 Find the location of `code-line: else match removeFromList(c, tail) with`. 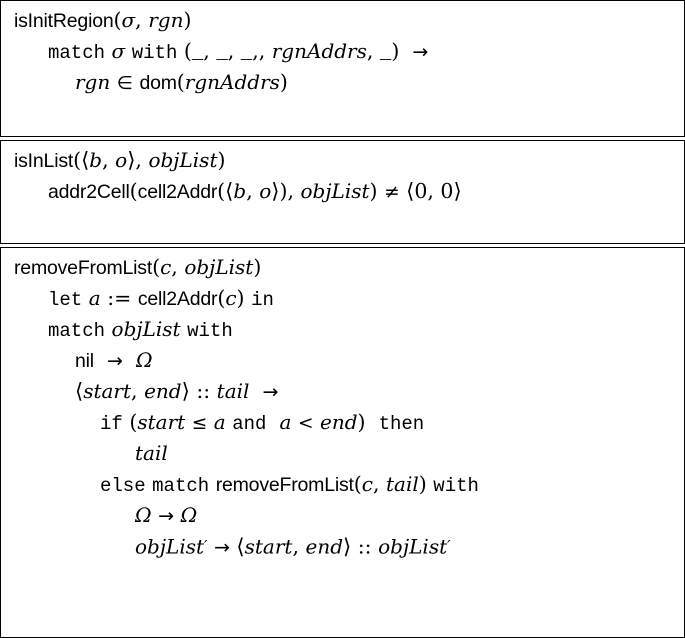

code-line: else match removeFromList(c, tail) with is located at coordinates (342, 484).